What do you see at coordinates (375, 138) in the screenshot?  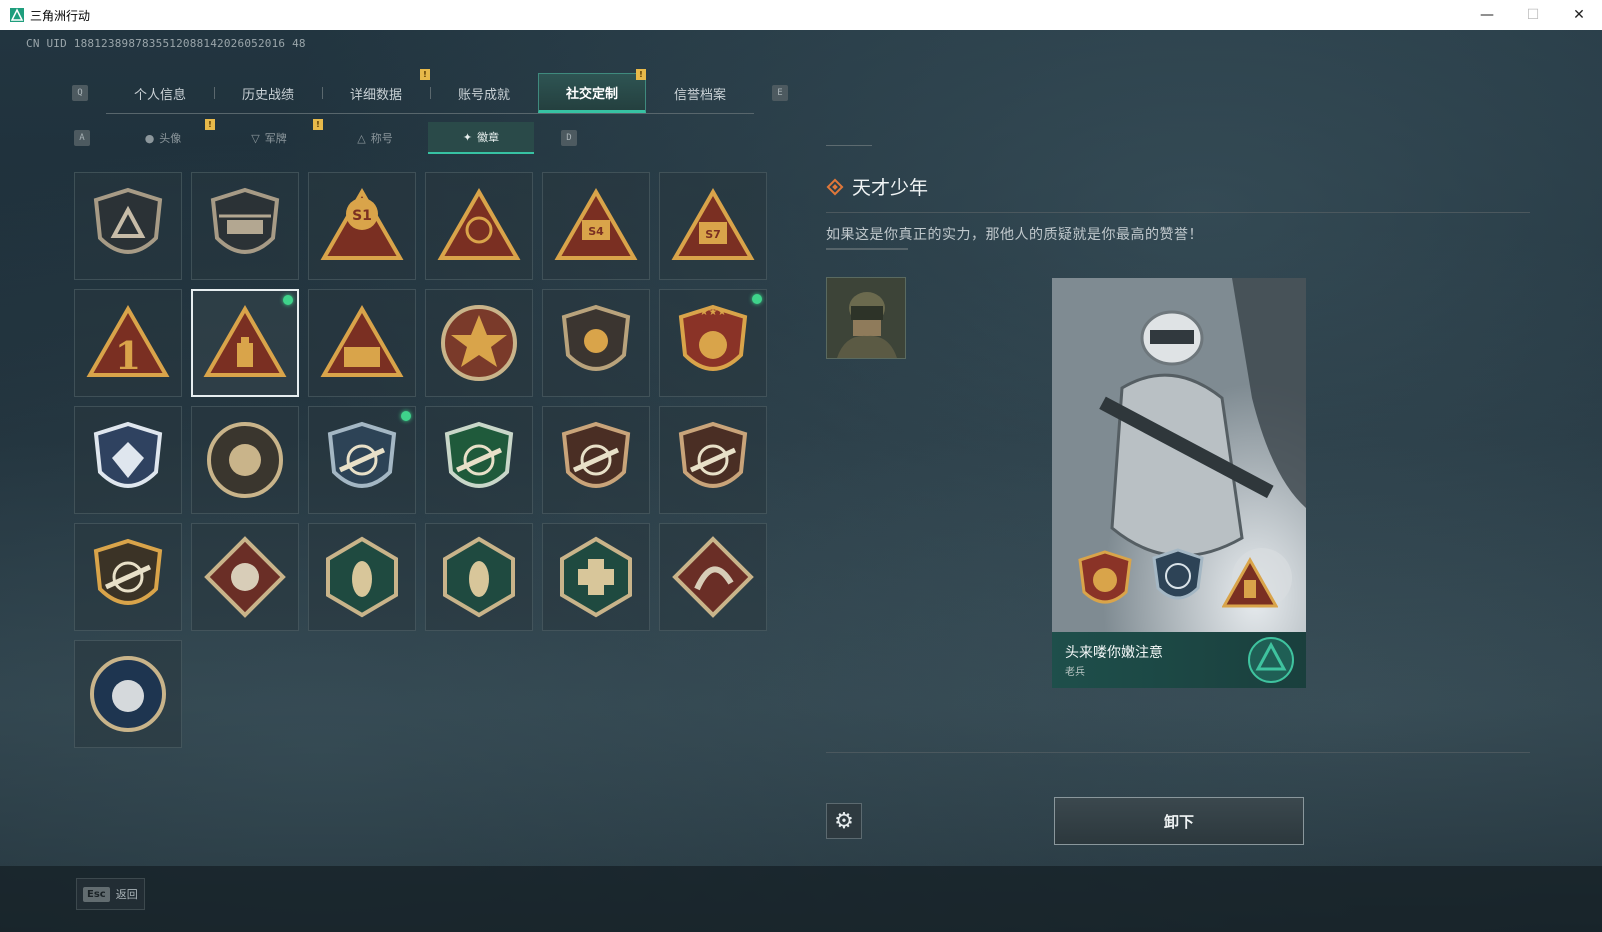 I see `subtab-title: △ 称号` at bounding box center [375, 138].